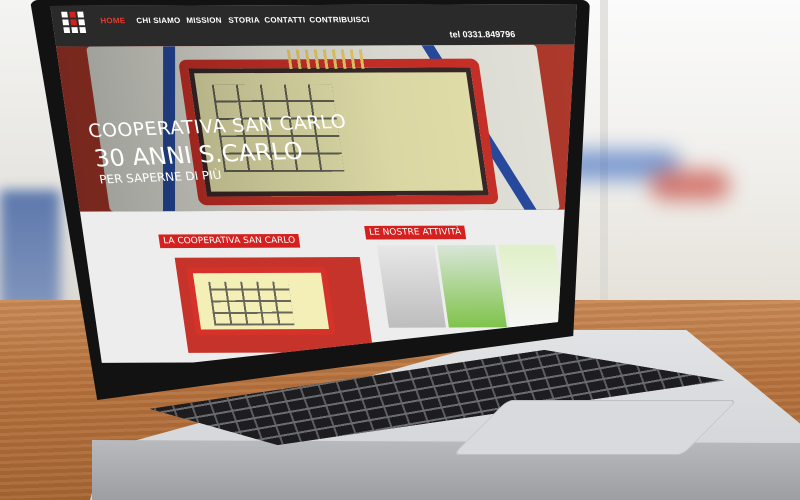 The image size is (800, 500). What do you see at coordinates (532, 286) in the screenshot?
I see `product-bin` at bounding box center [532, 286].